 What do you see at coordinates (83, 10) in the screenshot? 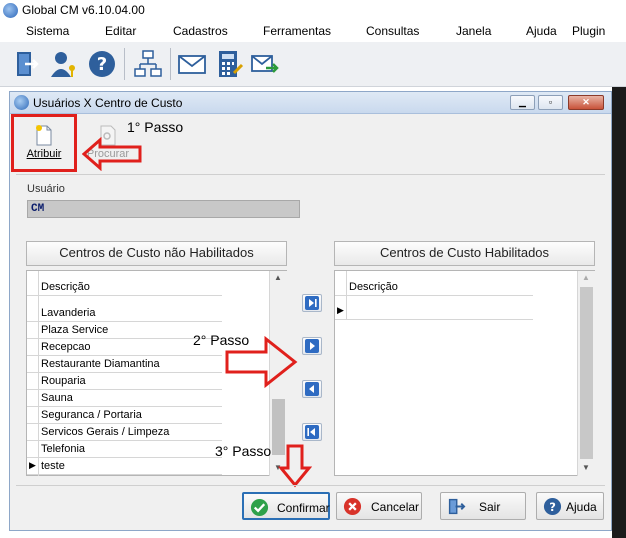
I see `app-title: Global CM v6.10.04.00` at bounding box center [83, 10].